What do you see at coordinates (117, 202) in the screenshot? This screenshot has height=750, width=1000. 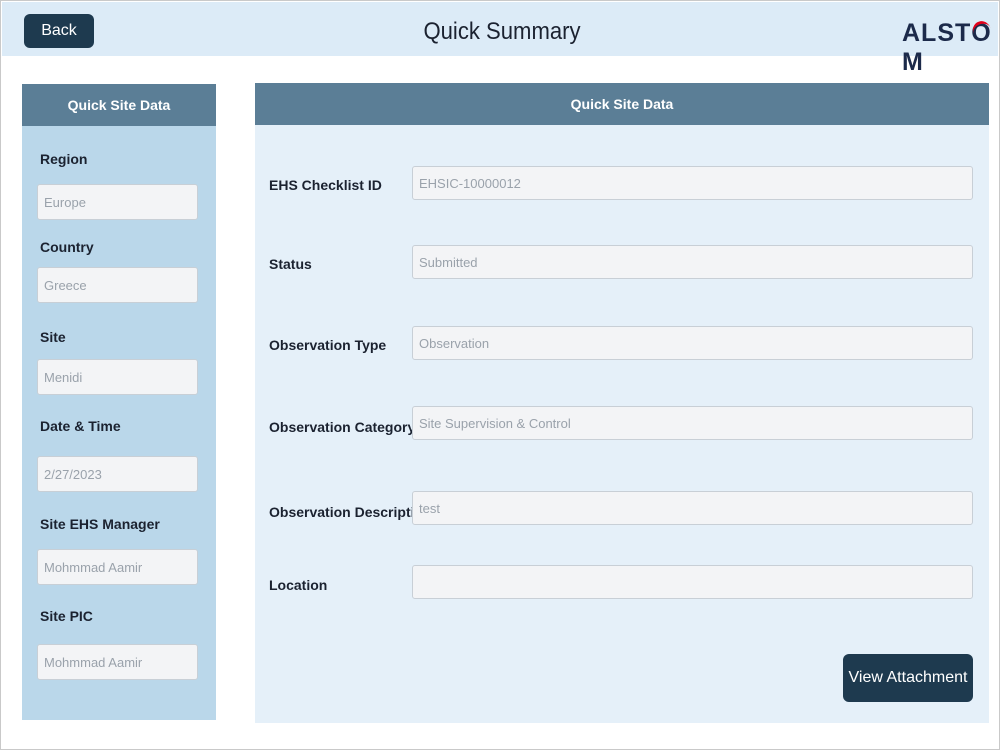 I see `region-field: Europe` at bounding box center [117, 202].